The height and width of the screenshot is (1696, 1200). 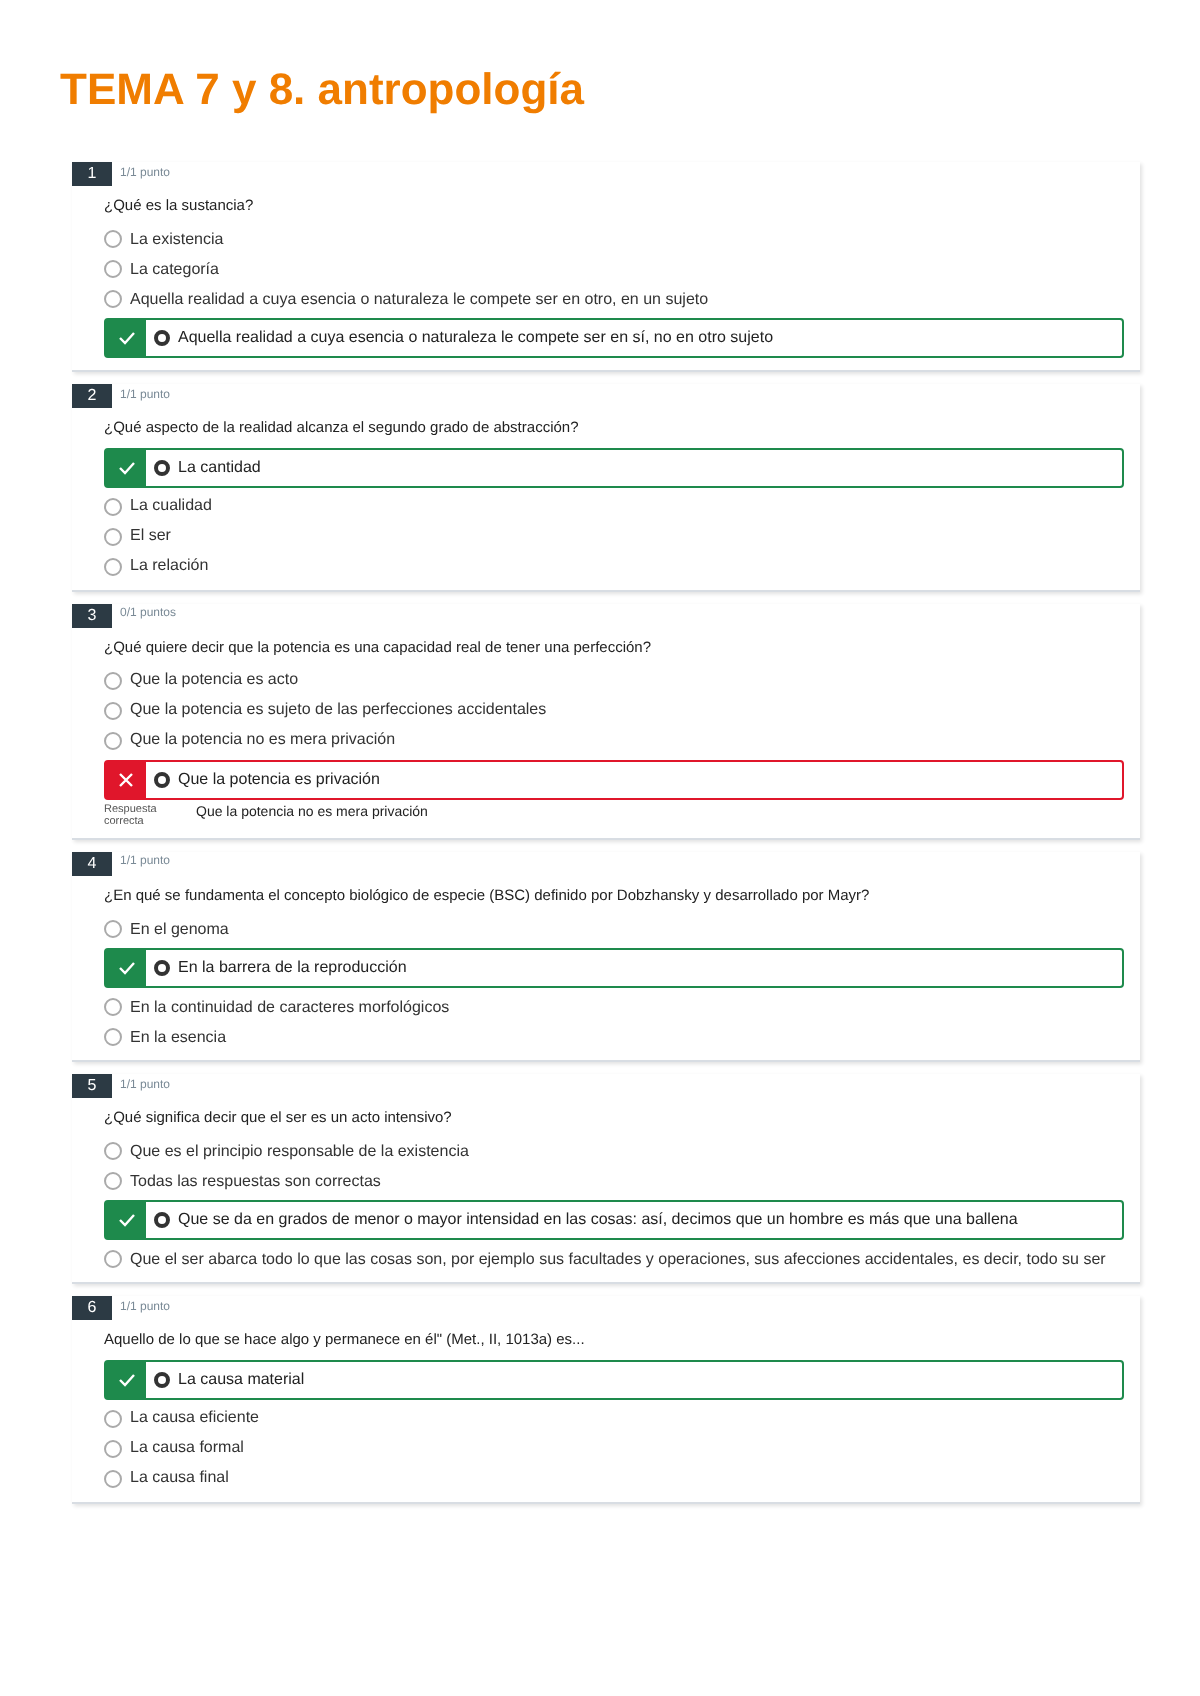 What do you see at coordinates (299, 1151) in the screenshot?
I see `answer-text: Que es el principio responsable de la existencia` at bounding box center [299, 1151].